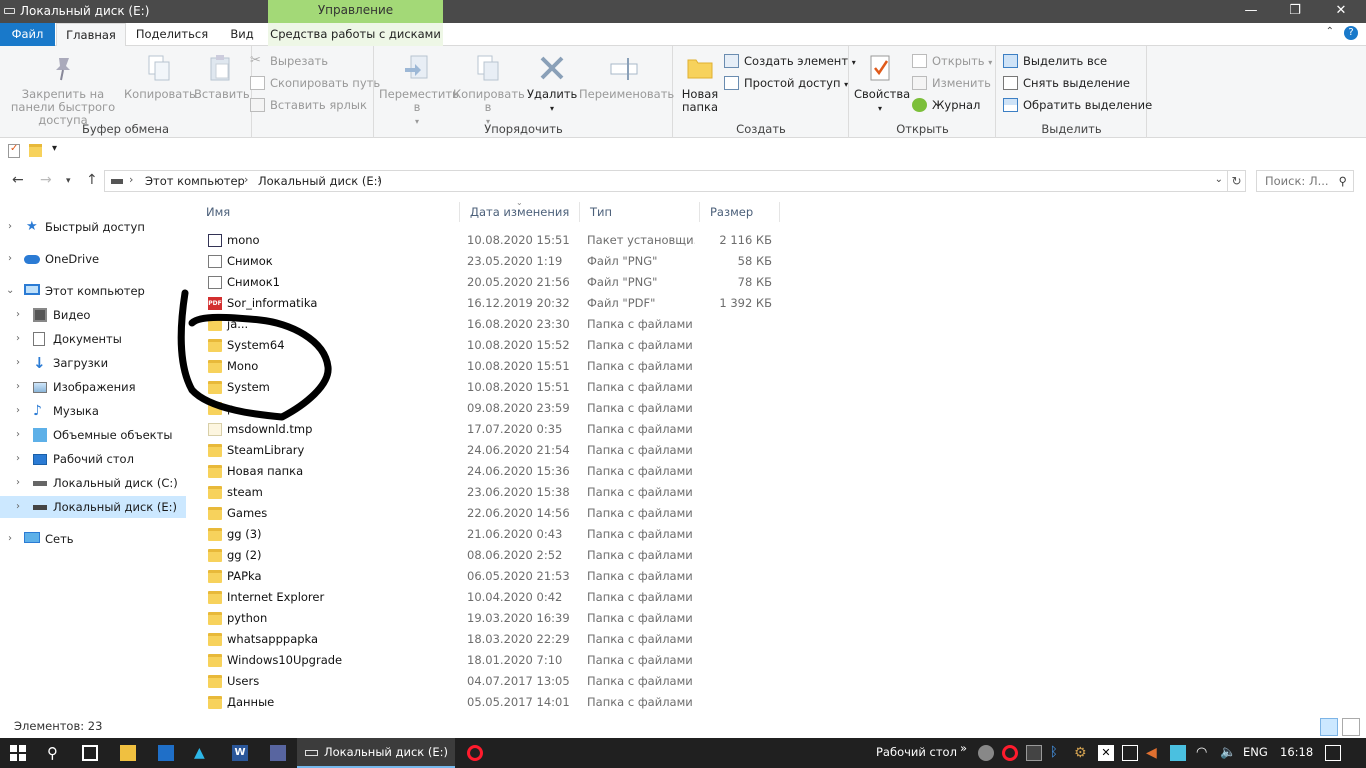  What do you see at coordinates (952, 61) in the screenshot?
I see `open-button: Открыть ▾` at bounding box center [952, 61].